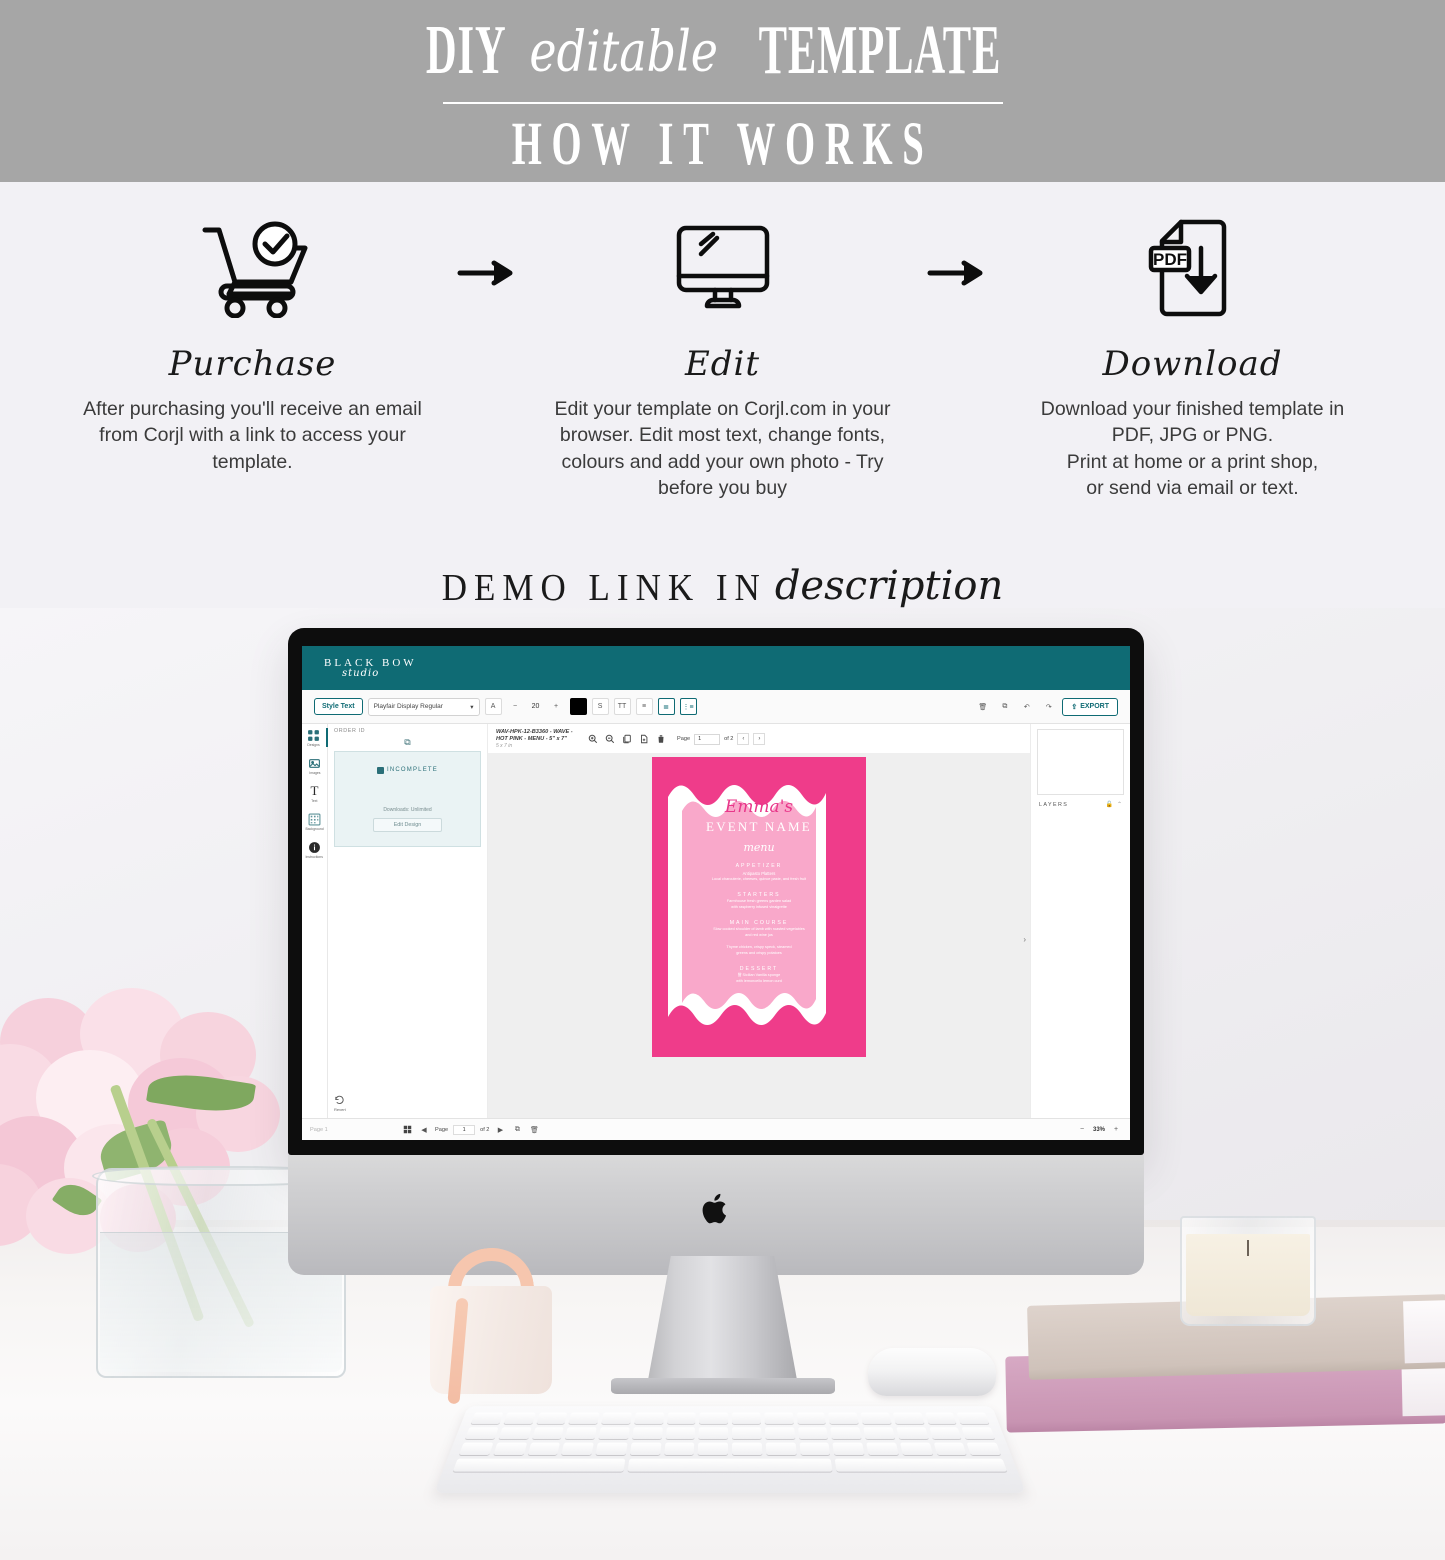 The width and height of the screenshot is (1445, 1560). Describe the element at coordinates (1080, 921) in the screenshot. I see `layers-panel: LAYERS 🔓 ⌃` at that location.